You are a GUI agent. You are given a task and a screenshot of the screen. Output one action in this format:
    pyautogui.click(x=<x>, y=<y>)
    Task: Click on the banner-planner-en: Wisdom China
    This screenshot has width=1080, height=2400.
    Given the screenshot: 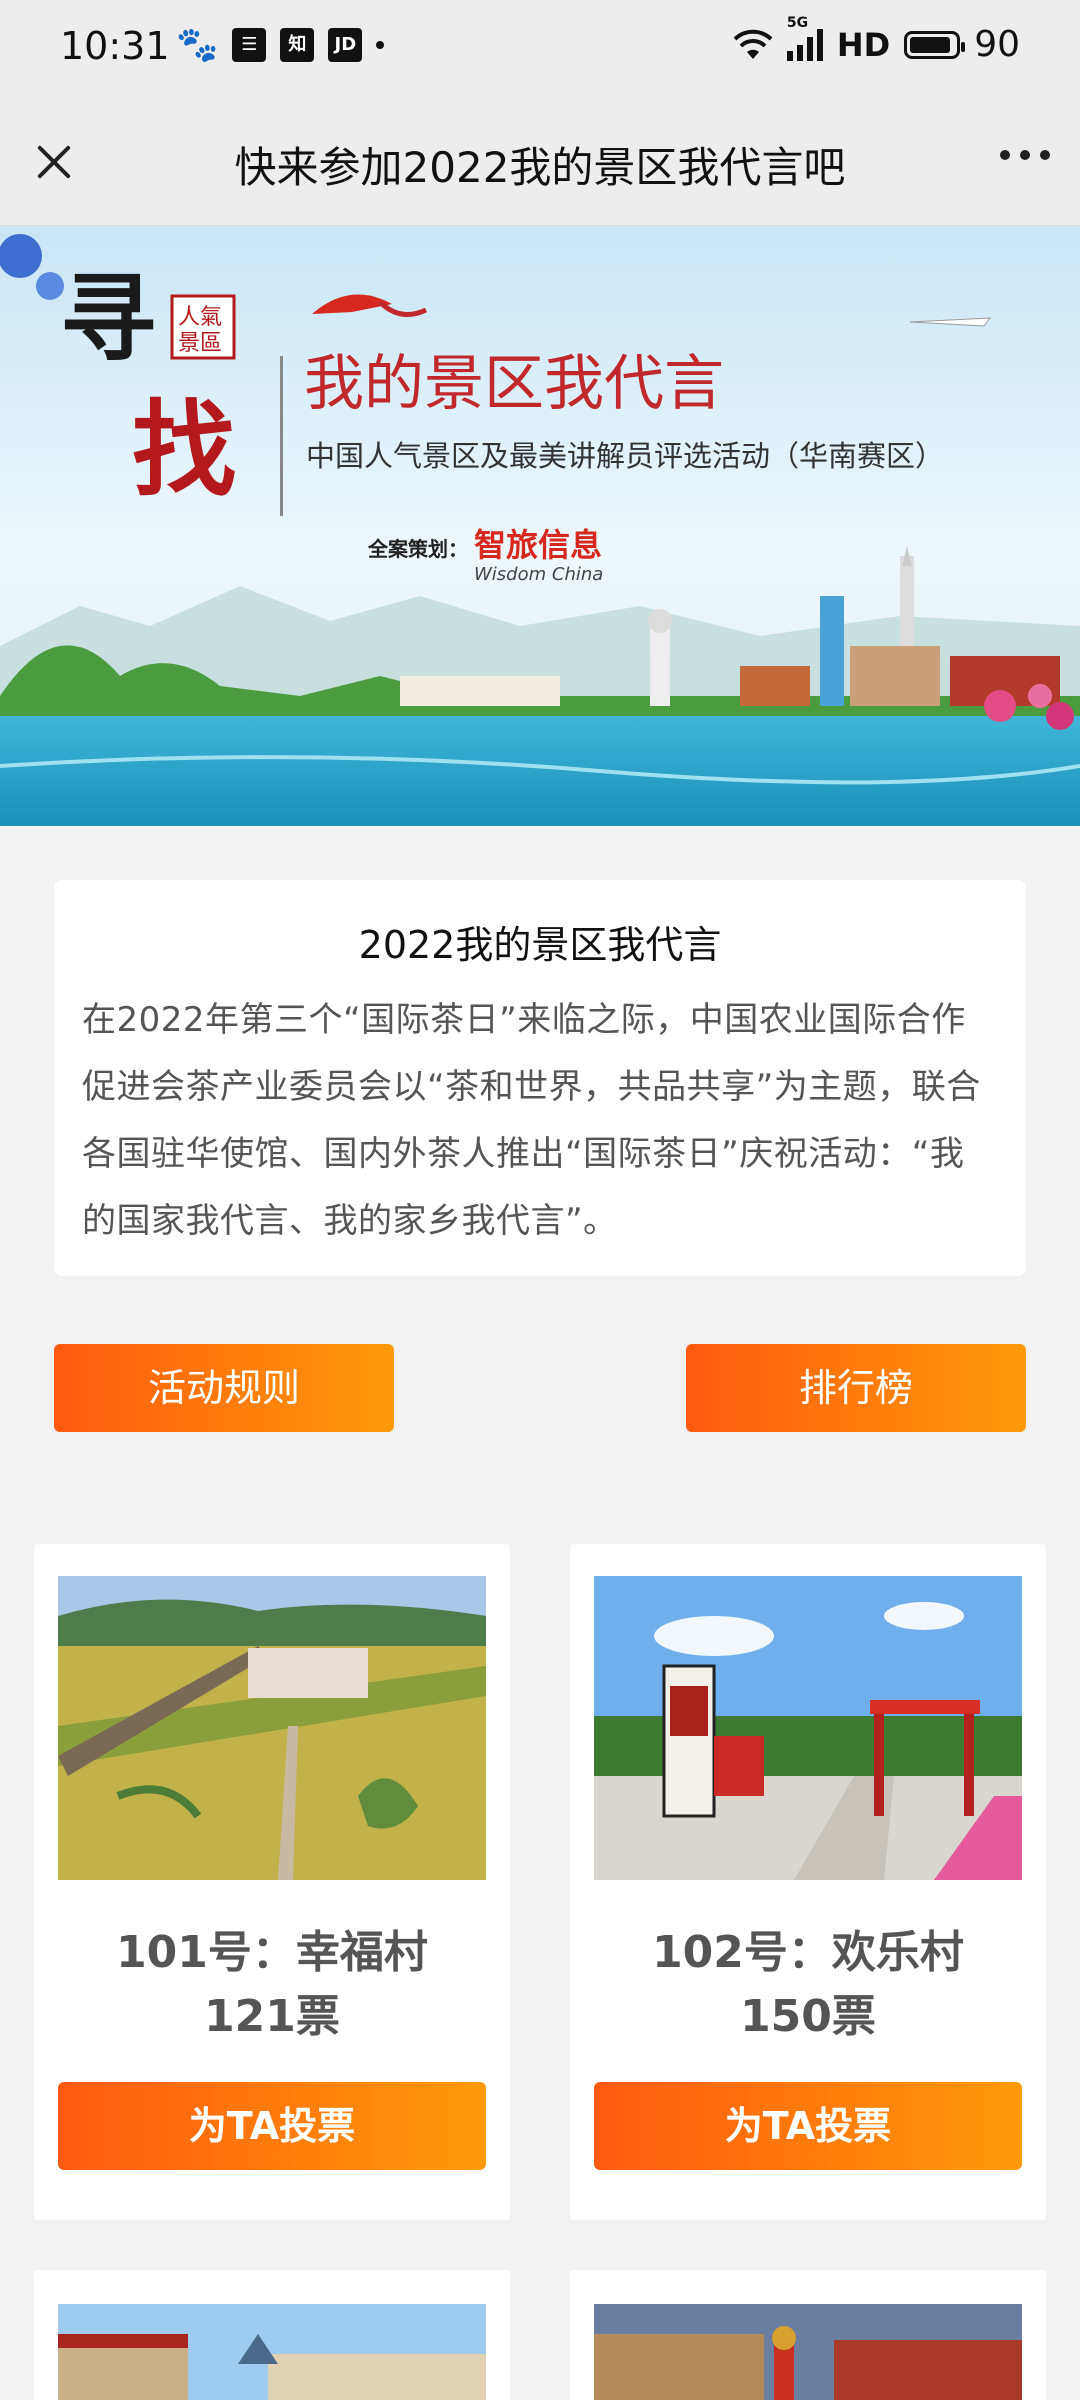 What is the action you would take?
    pyautogui.click(x=538, y=574)
    